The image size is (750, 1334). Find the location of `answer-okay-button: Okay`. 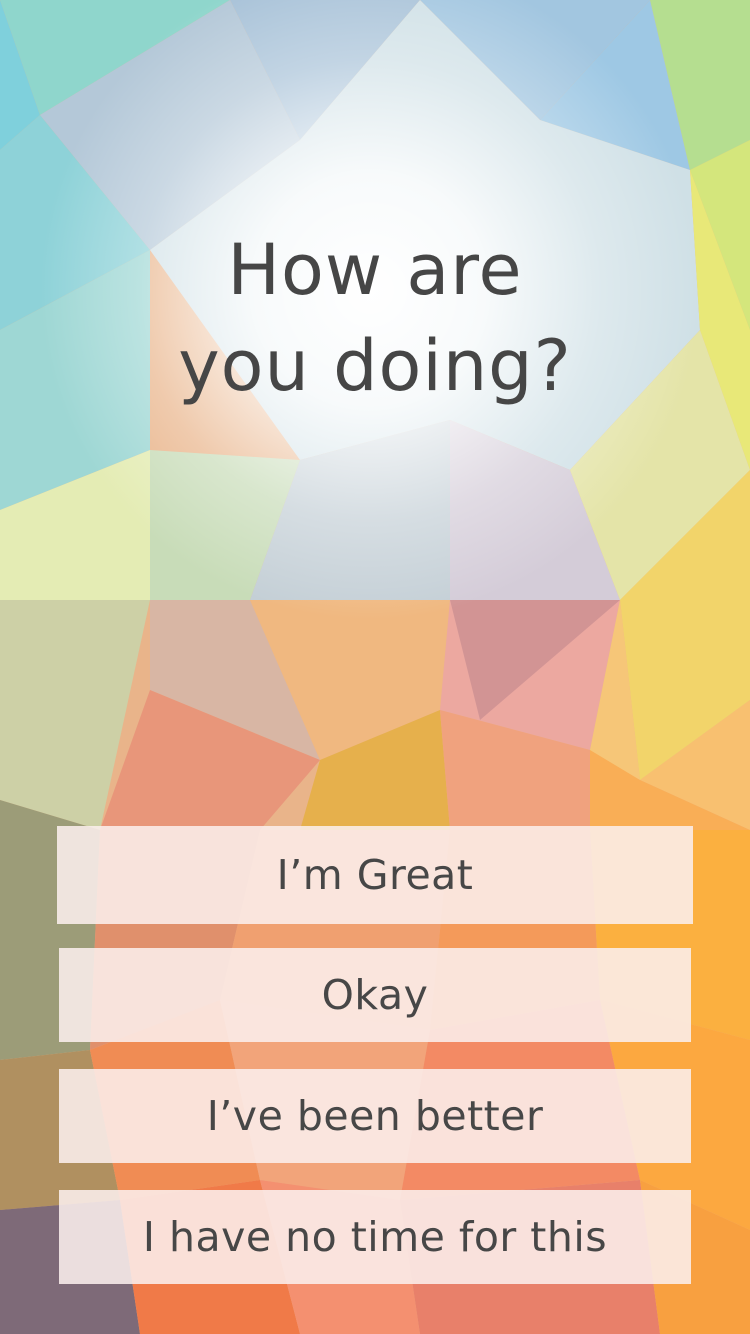

answer-okay-button: Okay is located at coordinates (375, 995).